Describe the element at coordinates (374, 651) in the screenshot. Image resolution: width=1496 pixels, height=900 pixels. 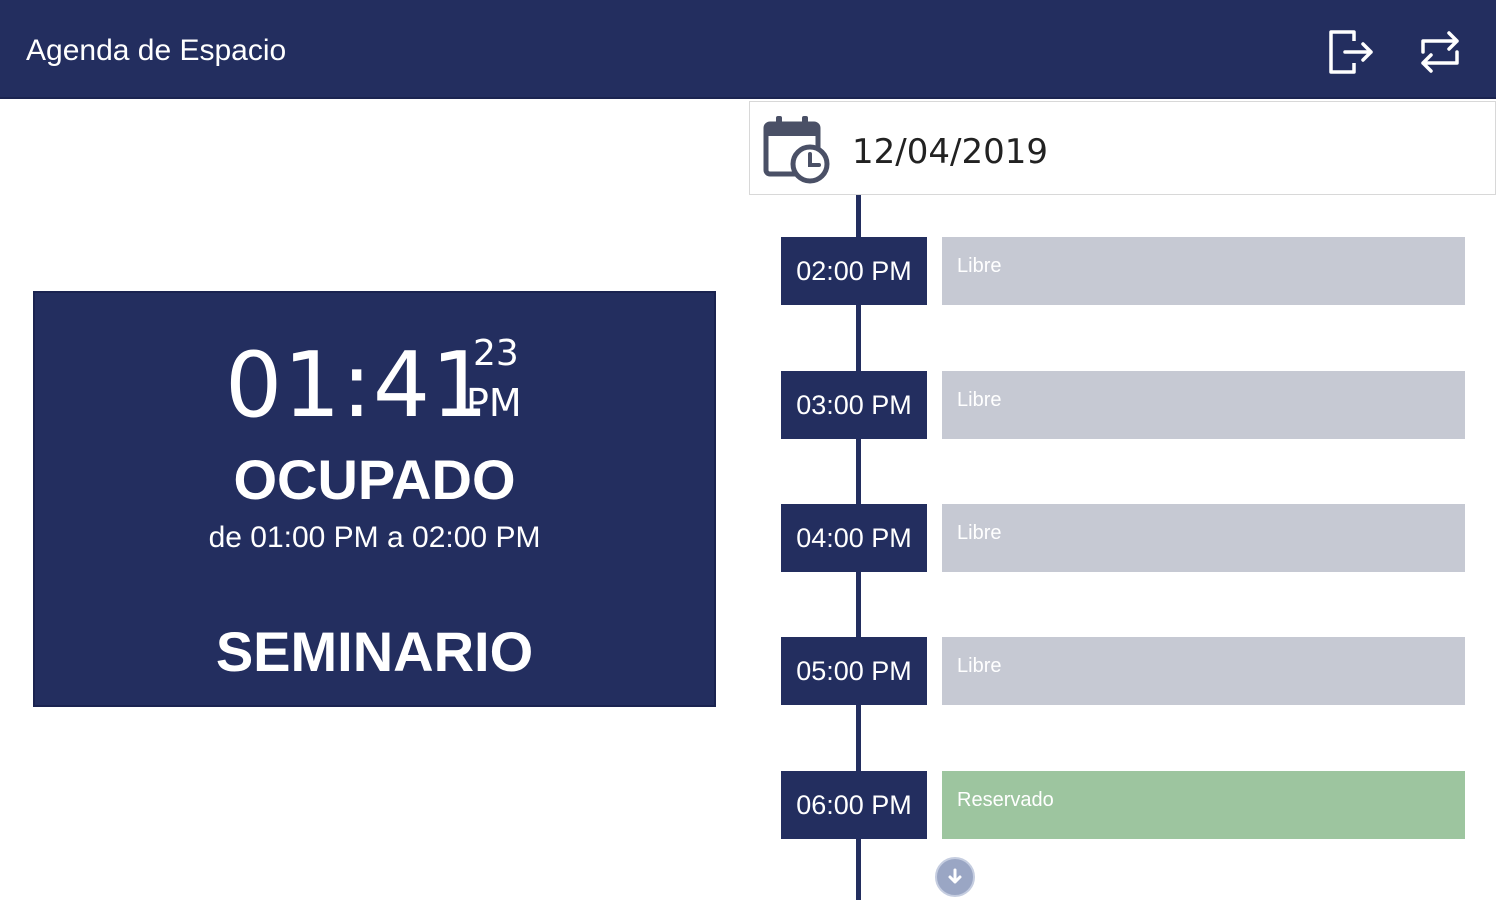
I see `event-name: SEMINARIO` at that location.